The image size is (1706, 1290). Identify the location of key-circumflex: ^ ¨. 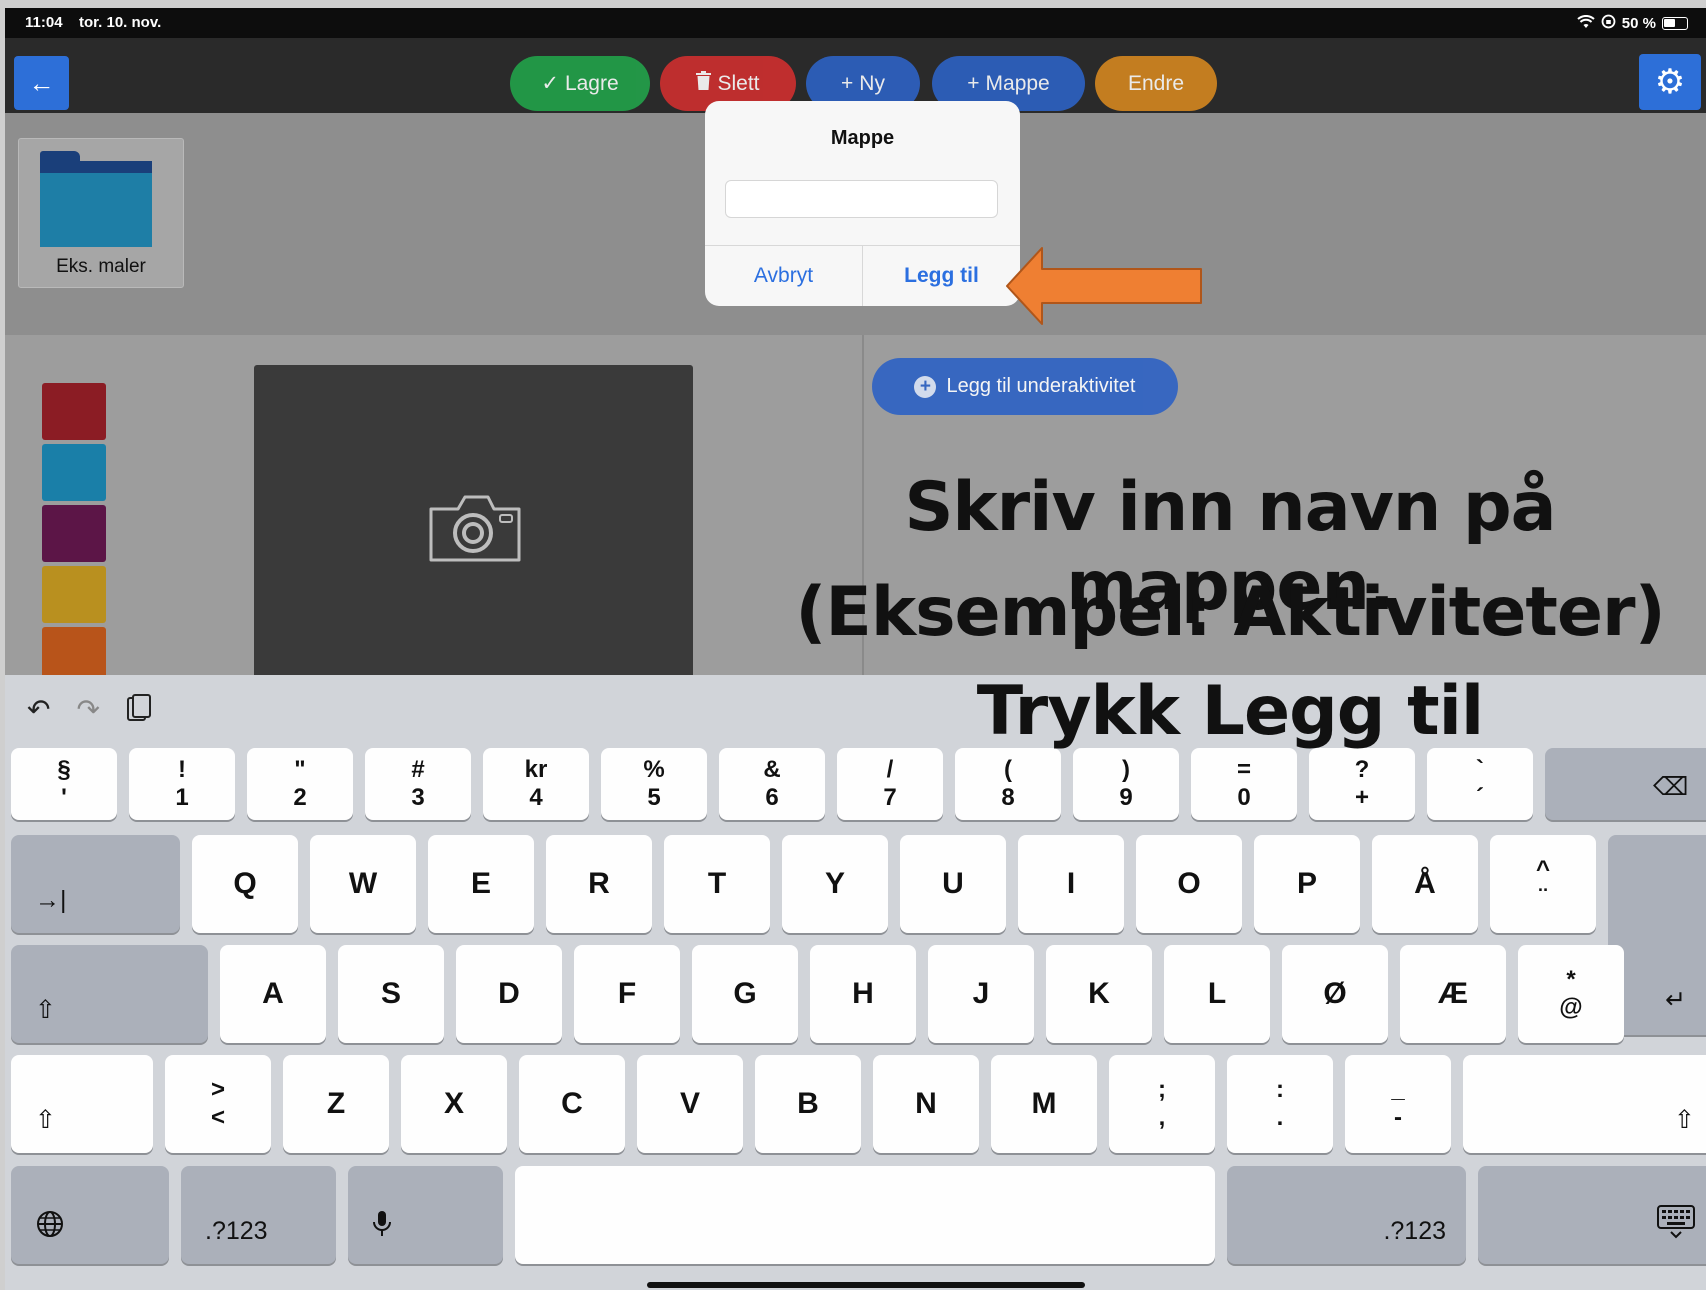
(1543, 884).